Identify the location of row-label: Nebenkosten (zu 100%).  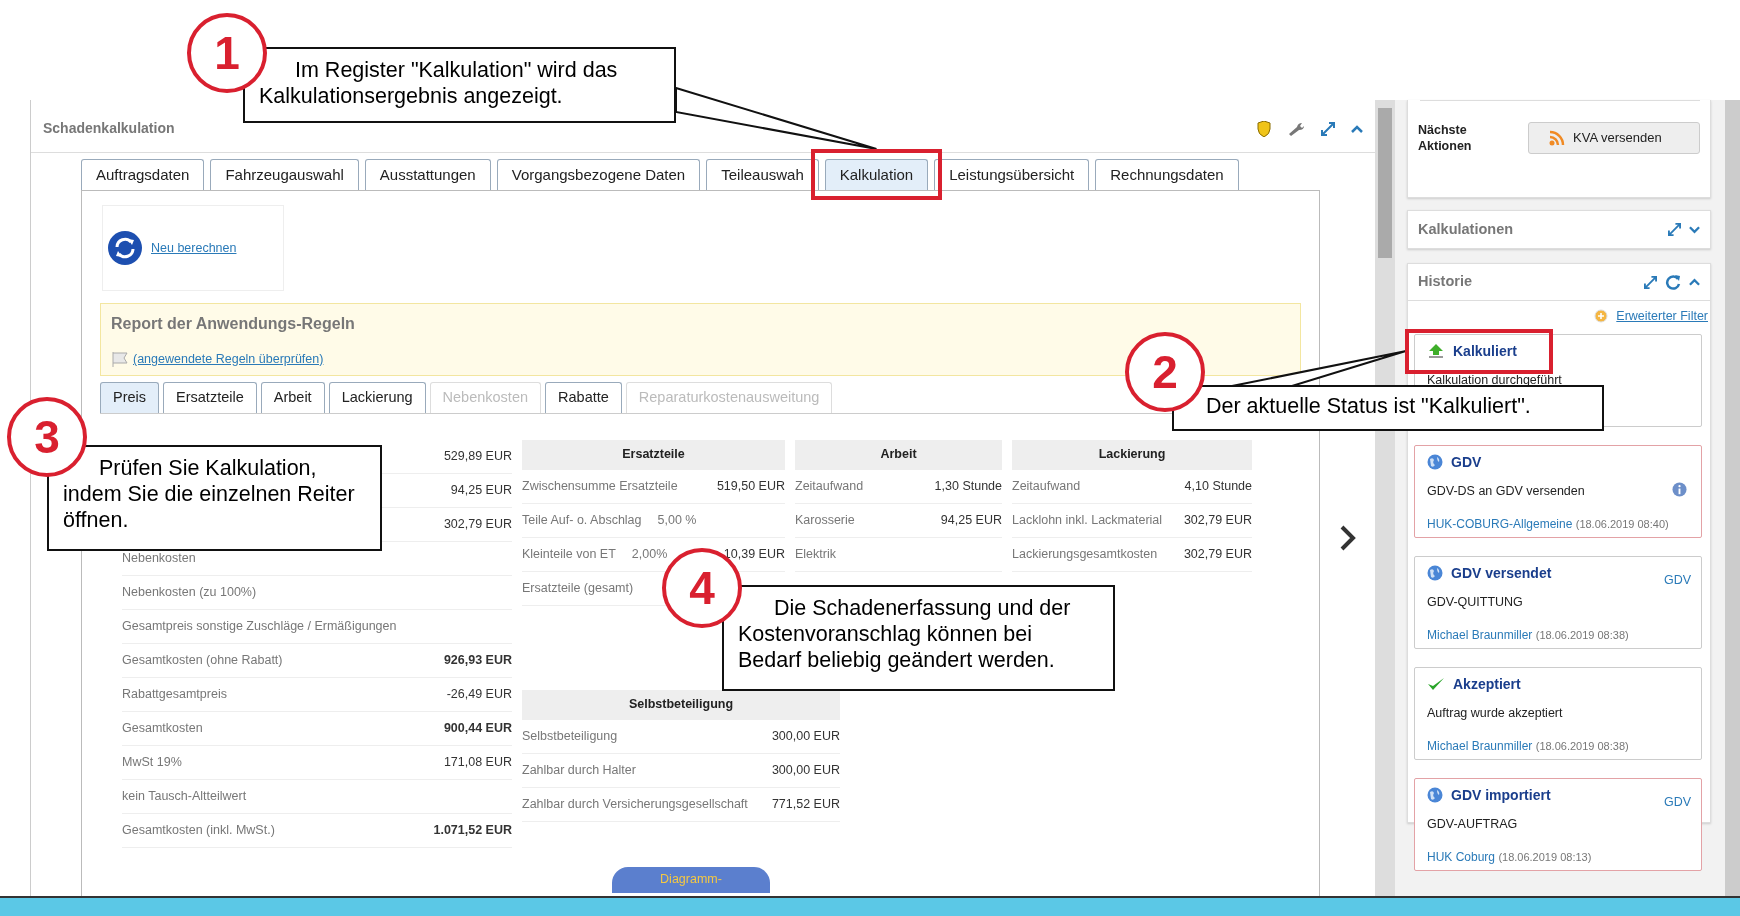
(189, 592).